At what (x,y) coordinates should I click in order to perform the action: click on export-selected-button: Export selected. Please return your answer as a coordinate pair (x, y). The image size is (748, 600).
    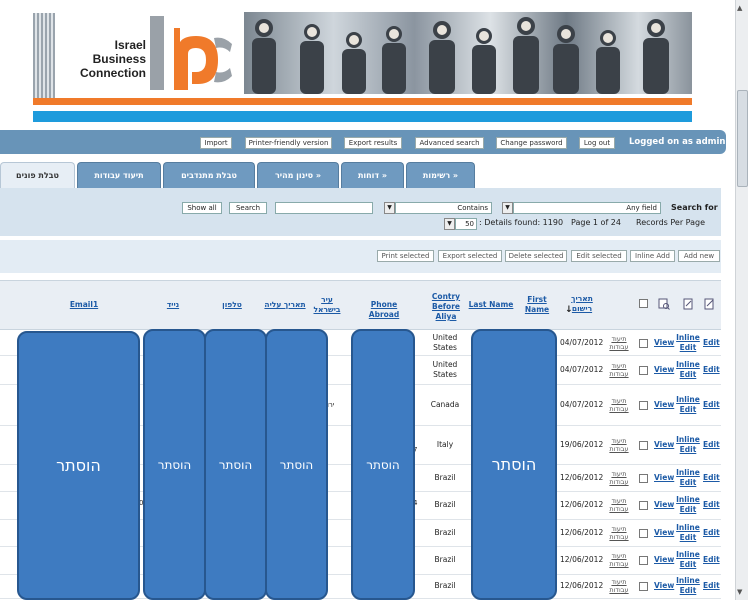
    Looking at the image, I should click on (470, 256).